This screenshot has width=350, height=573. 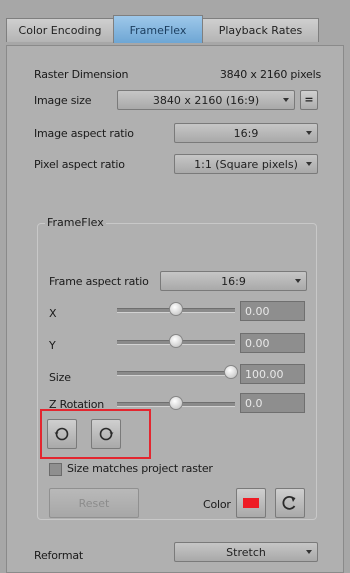 What do you see at coordinates (158, 29) in the screenshot?
I see `tab-frameflex: FrameFlex` at bounding box center [158, 29].